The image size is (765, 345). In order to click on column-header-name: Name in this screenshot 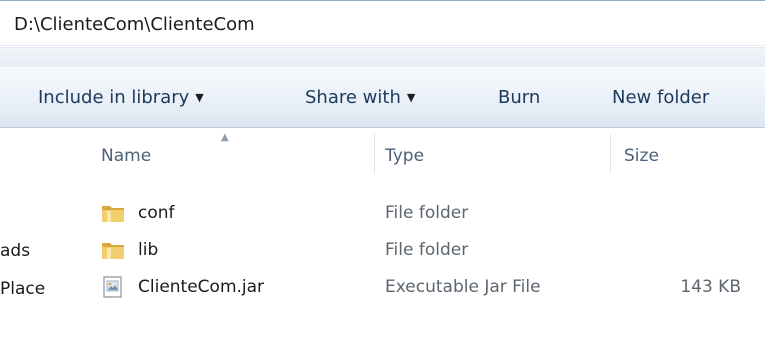, I will do `click(126, 154)`.